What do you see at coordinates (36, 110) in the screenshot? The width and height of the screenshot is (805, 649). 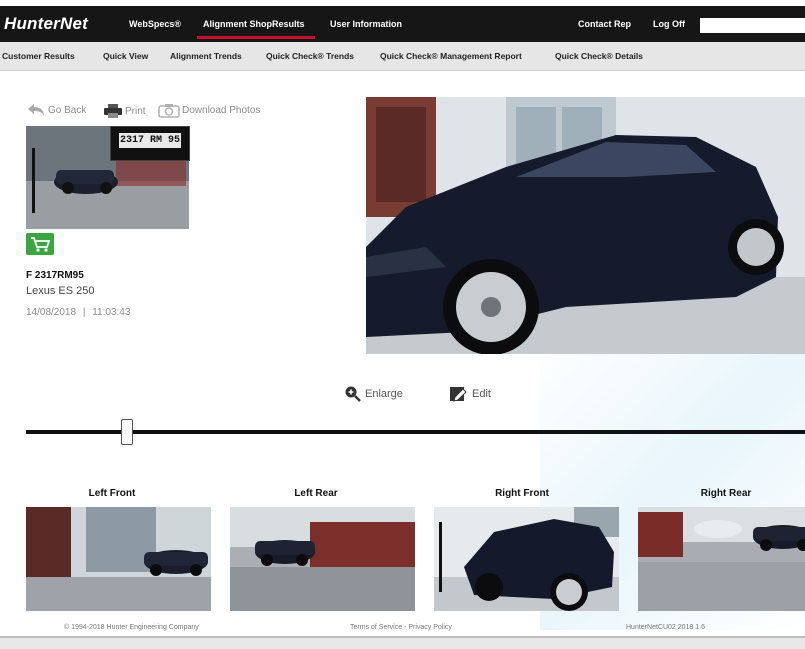 I see `go-back-icon` at bounding box center [36, 110].